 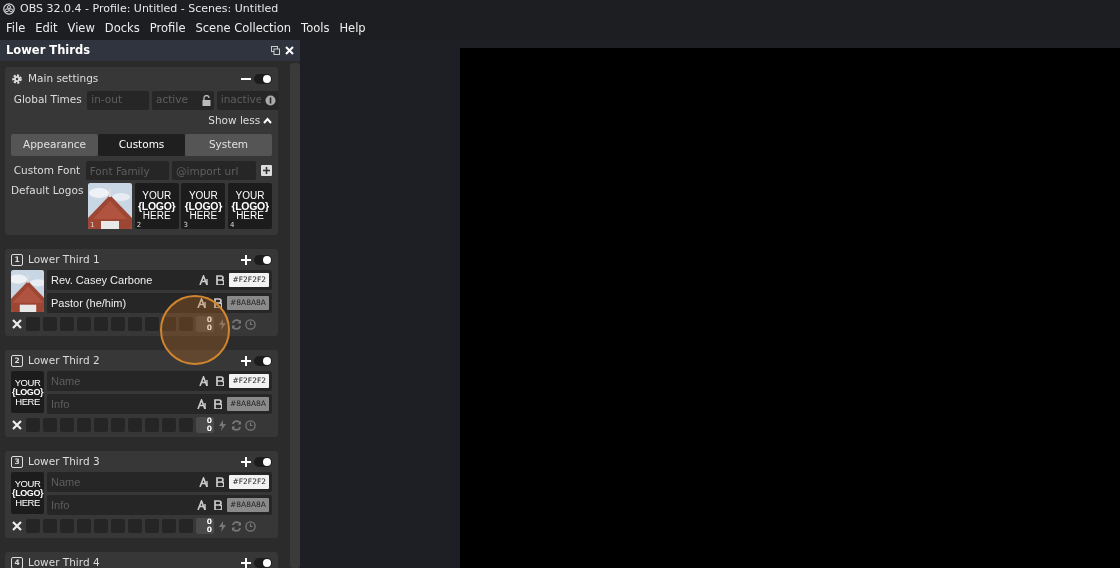 I want to click on close-icon, so click(x=289, y=50).